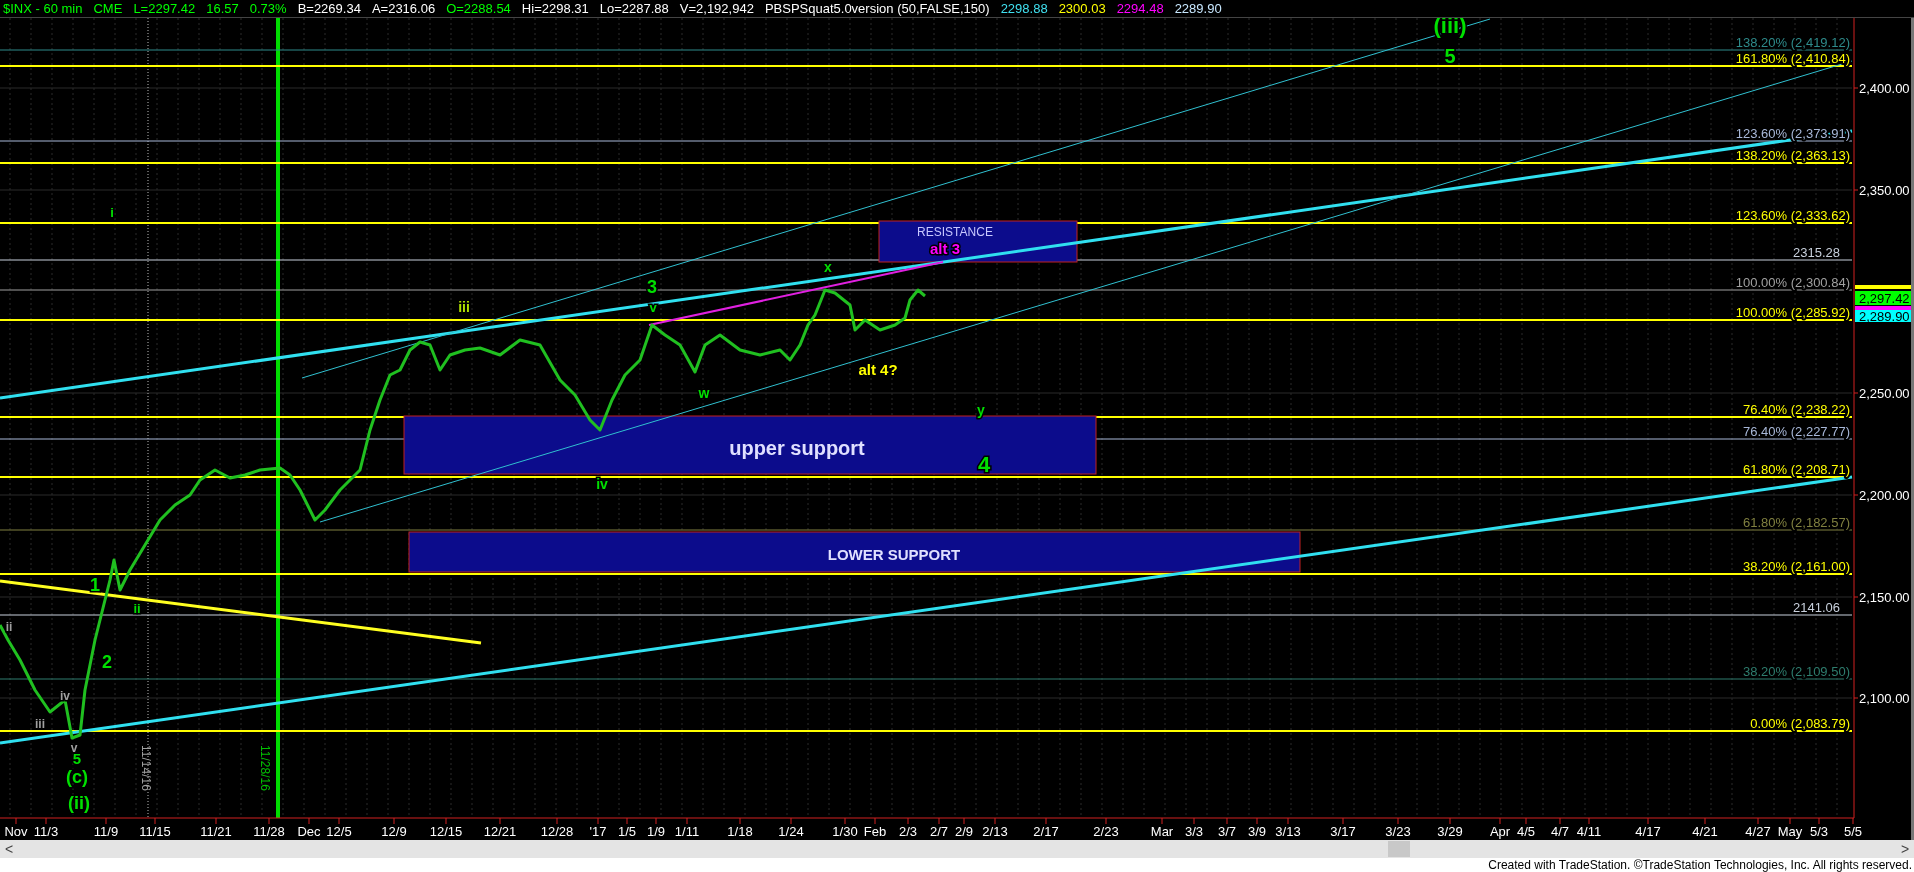  Describe the element at coordinates (1816, 252) in the screenshot. I see `fib-level-label: 2315.28` at that location.